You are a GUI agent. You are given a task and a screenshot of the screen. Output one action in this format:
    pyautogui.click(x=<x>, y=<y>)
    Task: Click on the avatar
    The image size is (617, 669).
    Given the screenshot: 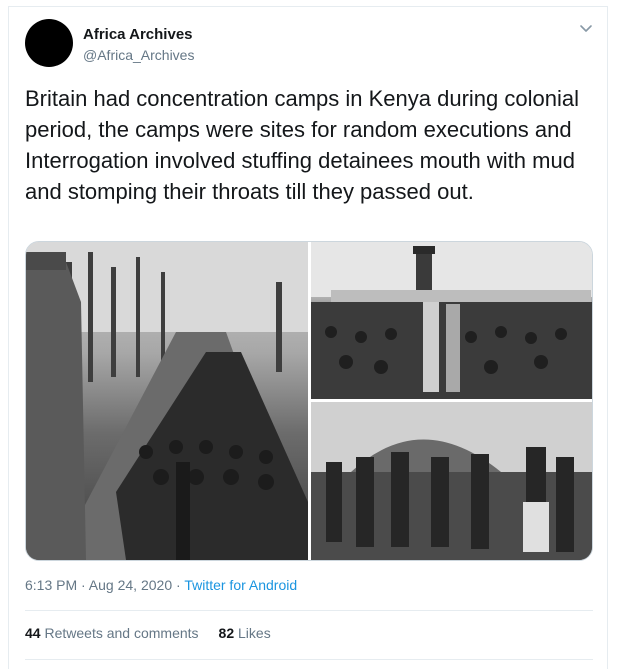 What is the action you would take?
    pyautogui.click(x=49, y=43)
    